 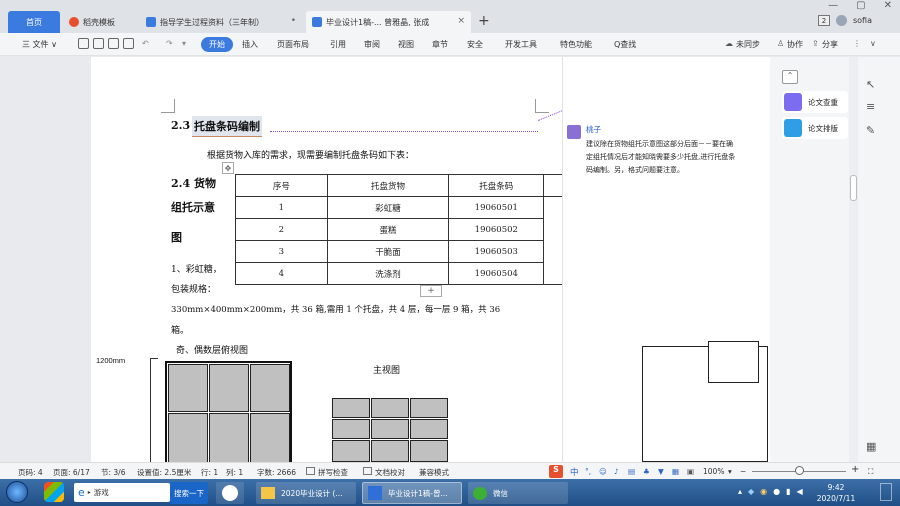 I want to click on status-page-number: 页码: 4, so click(x=30, y=472).